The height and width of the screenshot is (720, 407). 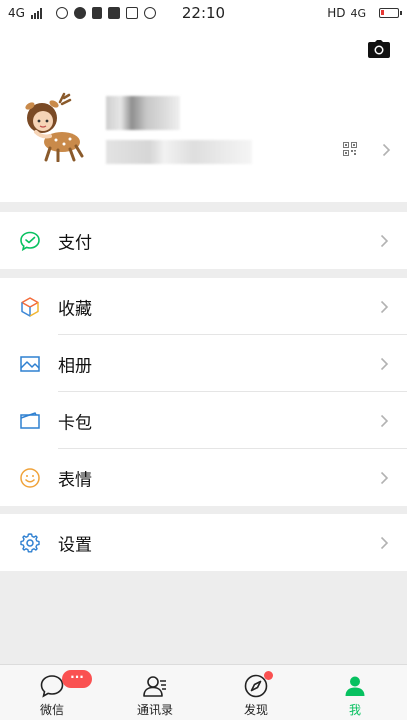 What do you see at coordinates (355, 686) in the screenshot?
I see `person-icon` at bounding box center [355, 686].